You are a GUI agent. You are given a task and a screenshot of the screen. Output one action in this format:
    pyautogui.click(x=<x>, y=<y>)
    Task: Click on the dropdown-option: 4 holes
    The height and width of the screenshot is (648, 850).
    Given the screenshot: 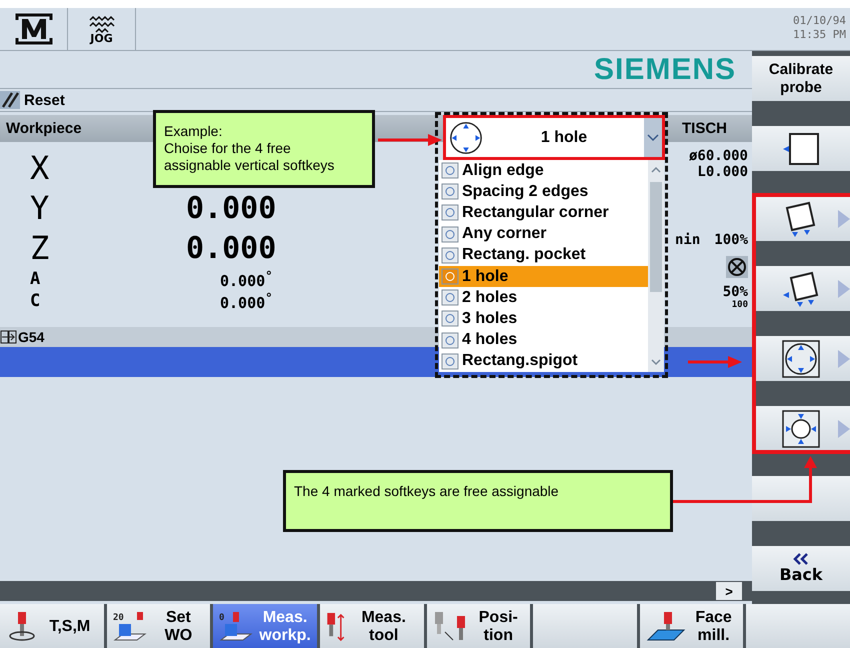 What is the action you would take?
    pyautogui.click(x=543, y=340)
    